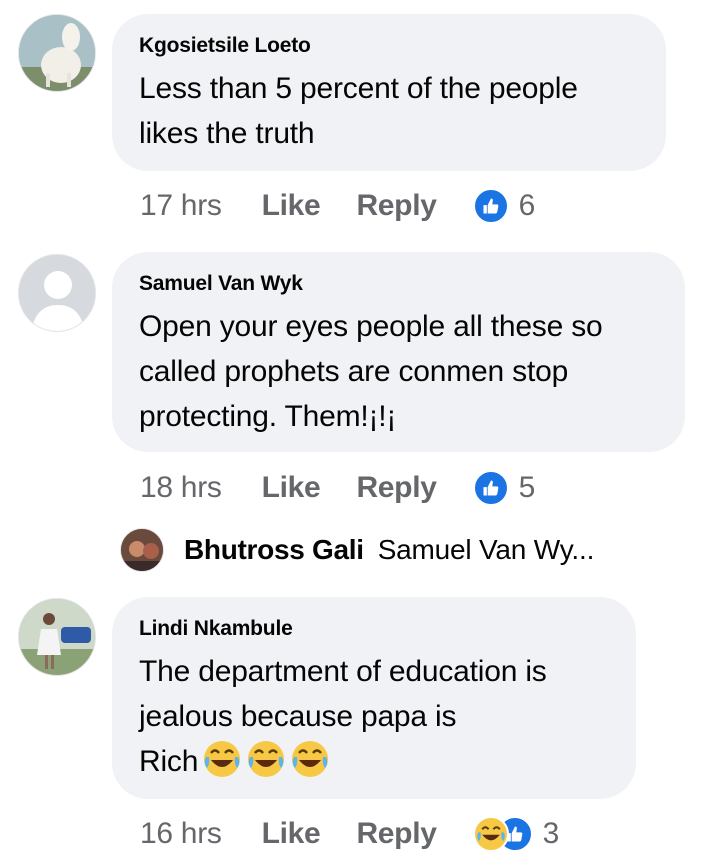  Describe the element at coordinates (398, 284) in the screenshot. I see `comment-author: Samuel Van Wyk` at that location.